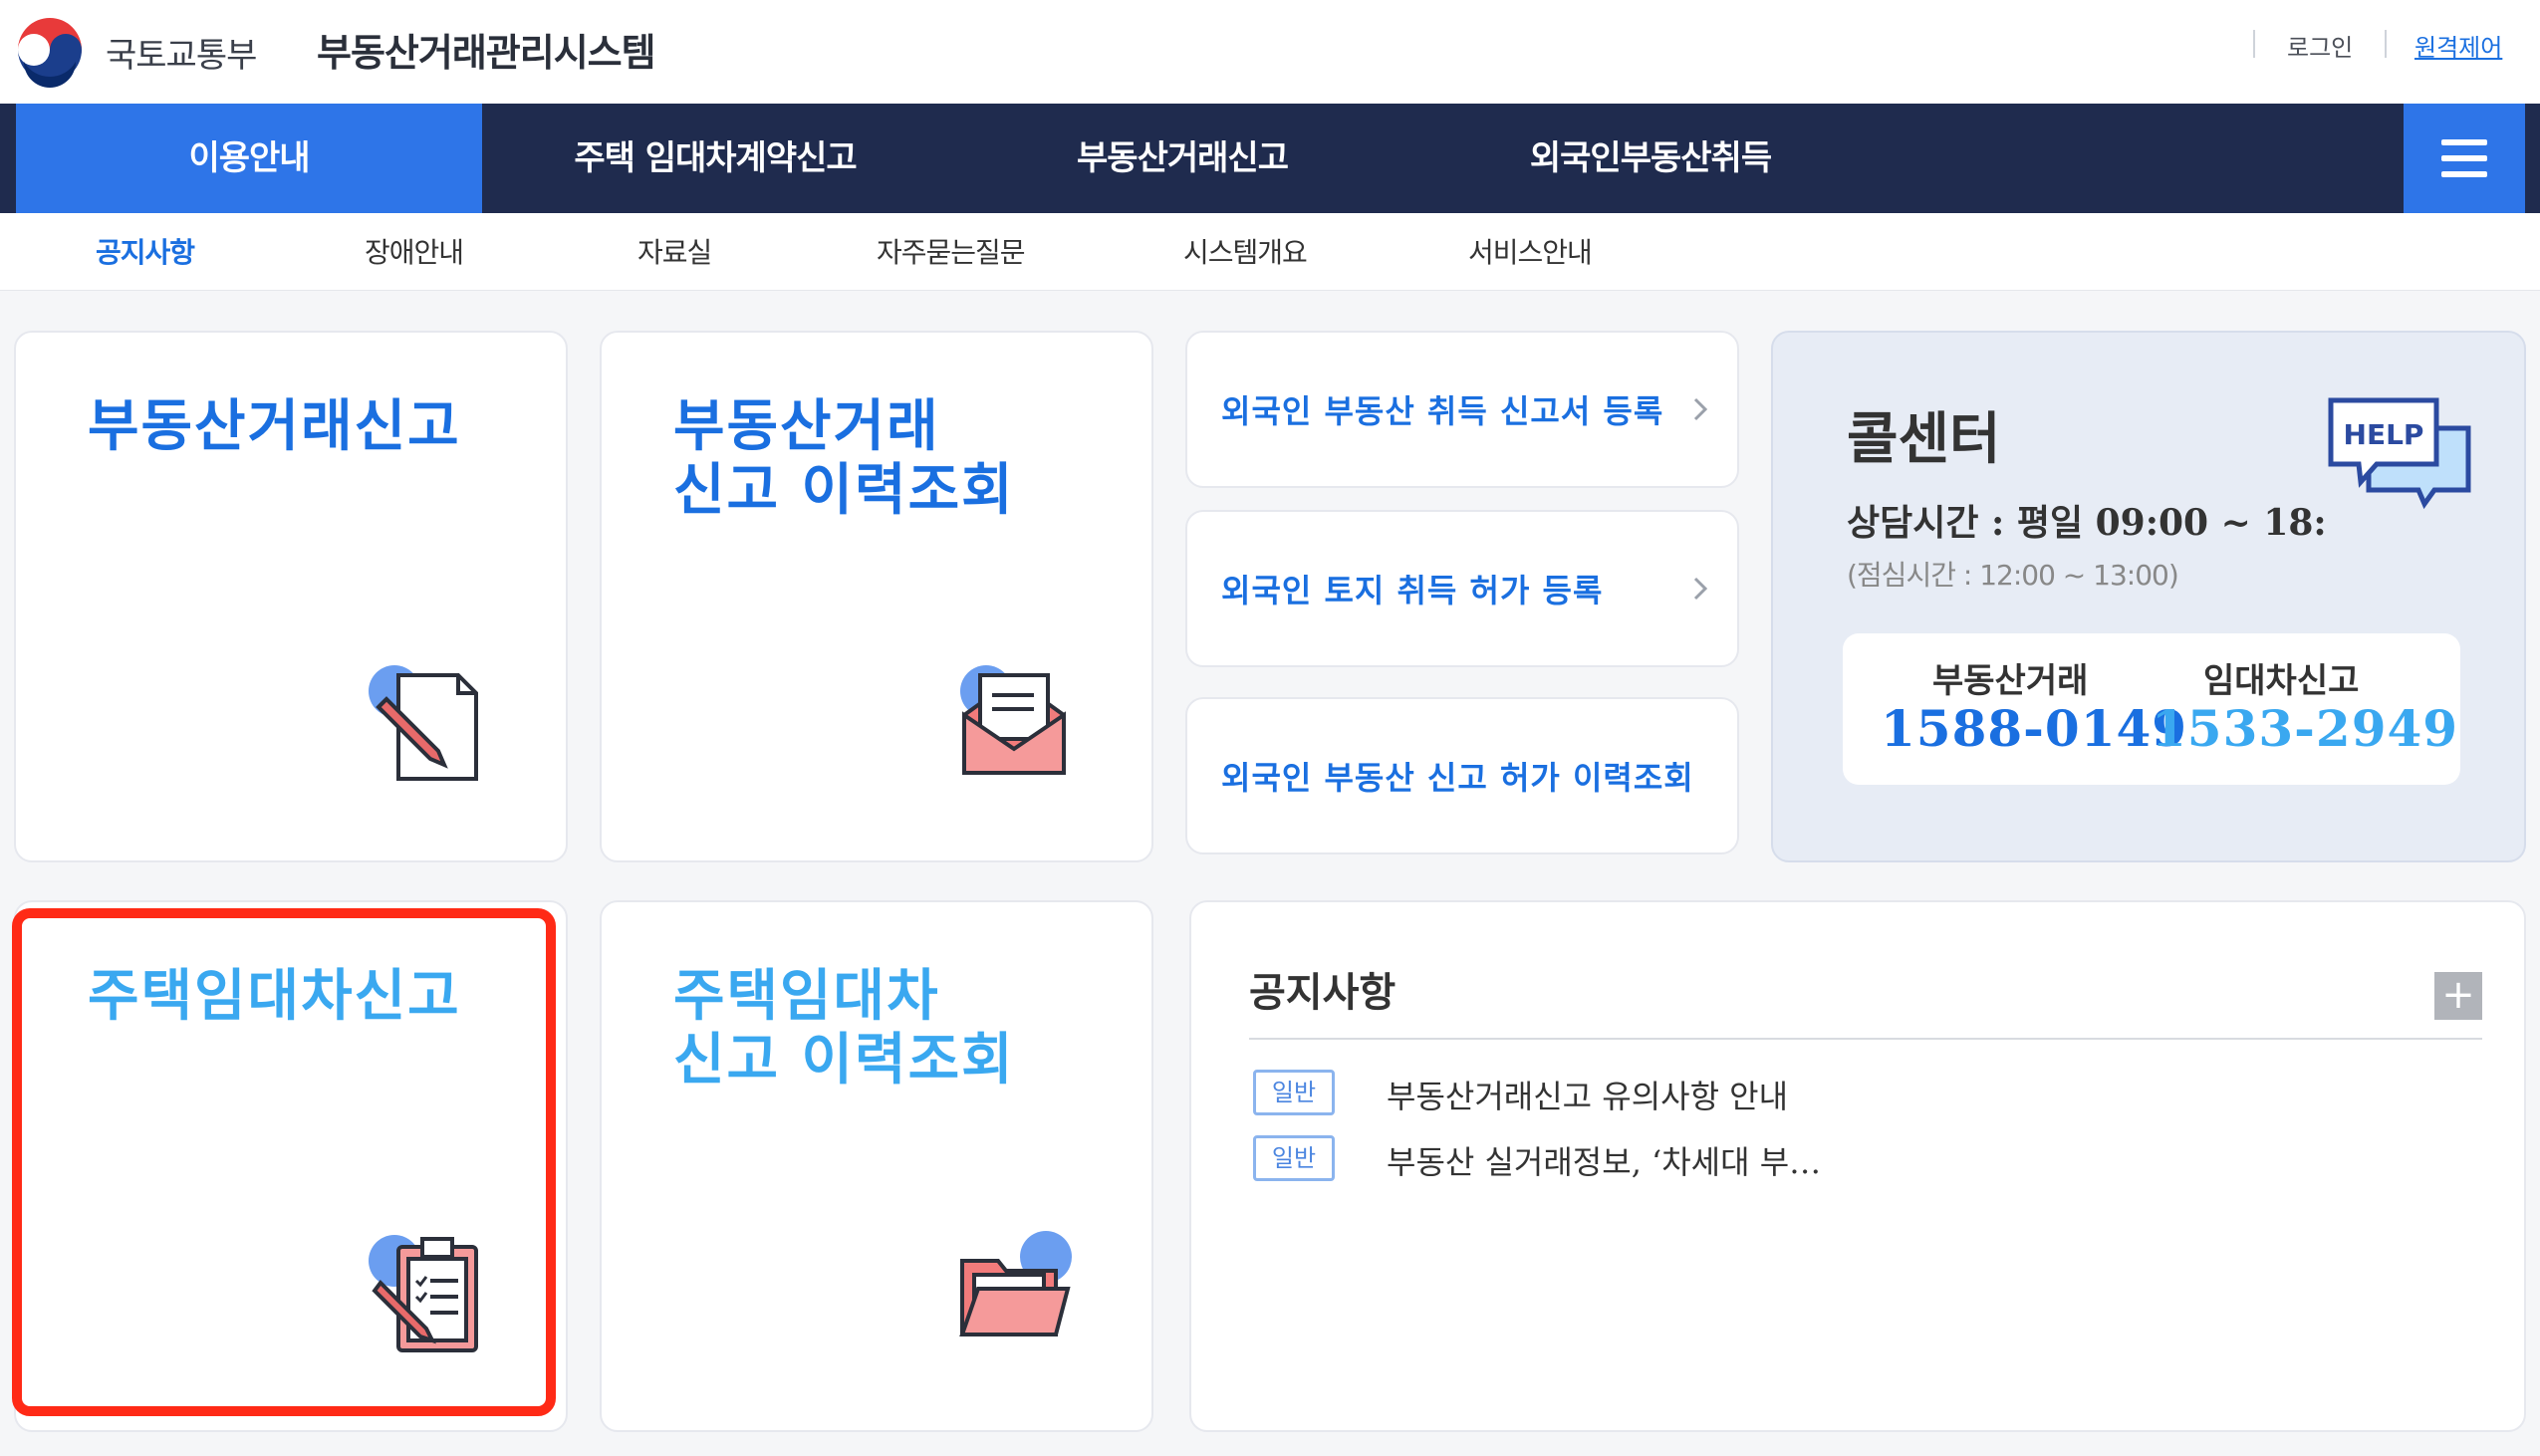  Describe the element at coordinates (414, 251) in the screenshot. I see `subnav-item-outage: 장애안내` at that location.